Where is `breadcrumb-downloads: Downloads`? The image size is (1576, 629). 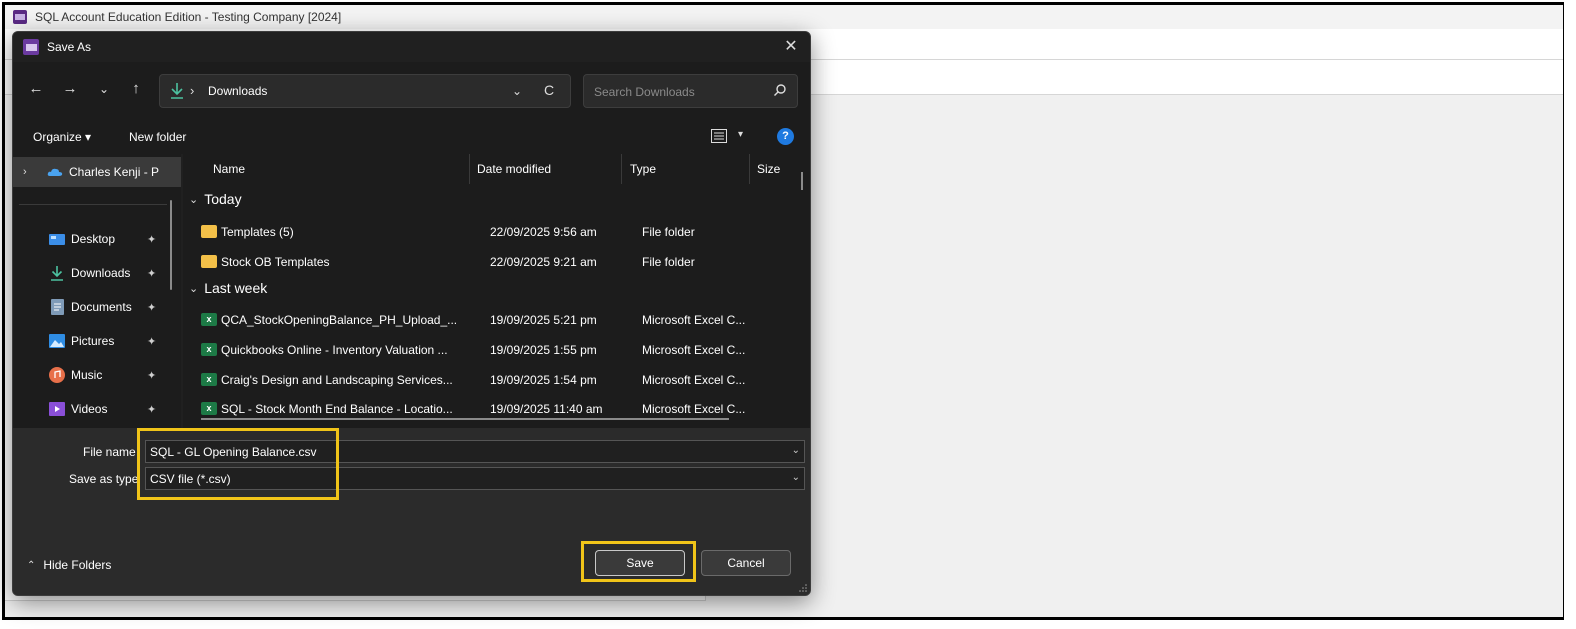
breadcrumb-downloads: Downloads is located at coordinates (237, 91).